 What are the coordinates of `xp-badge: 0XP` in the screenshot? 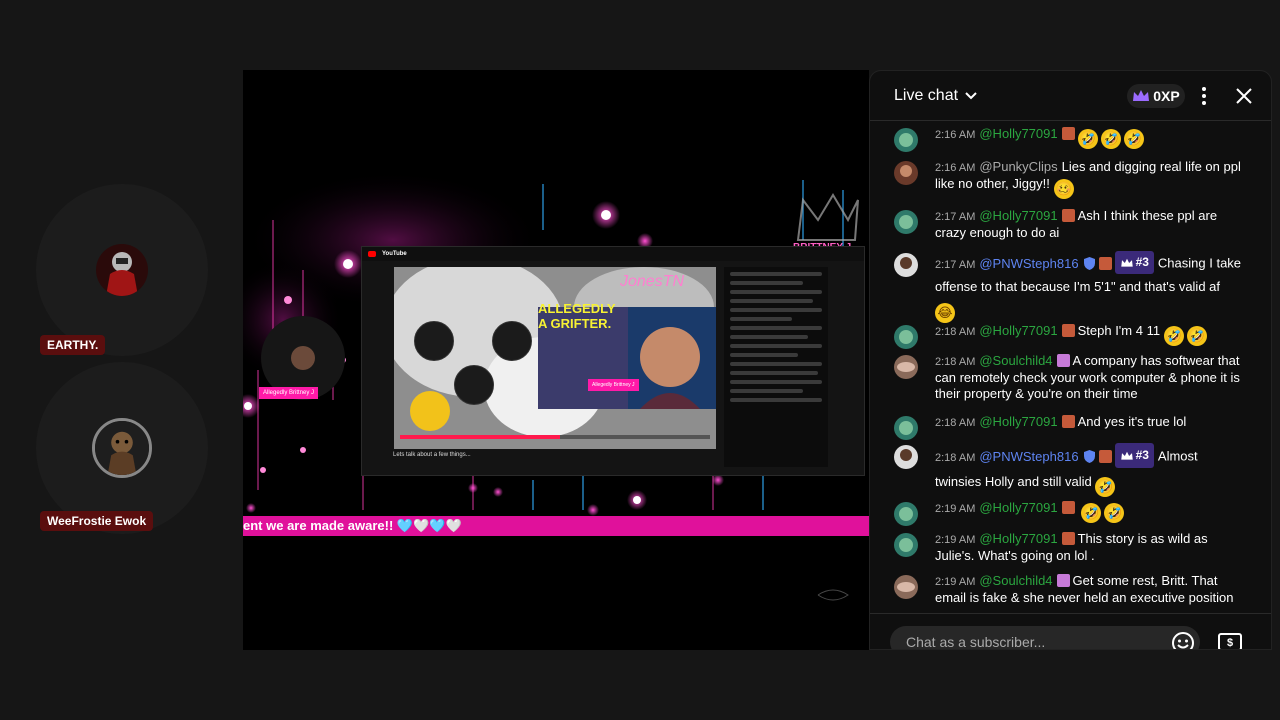 It's located at (1156, 96).